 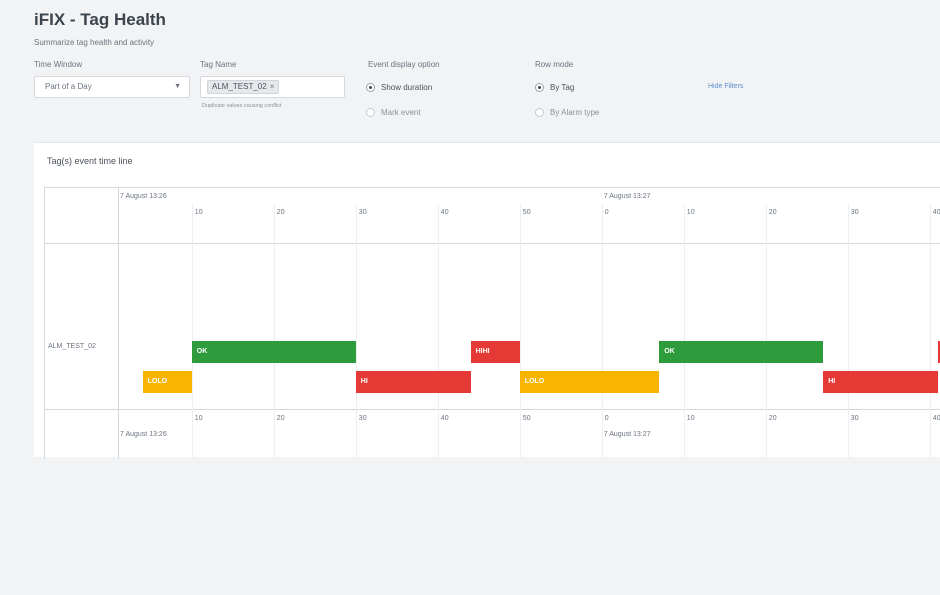 I want to click on row-label: ALM_TEST_02, so click(x=72, y=346).